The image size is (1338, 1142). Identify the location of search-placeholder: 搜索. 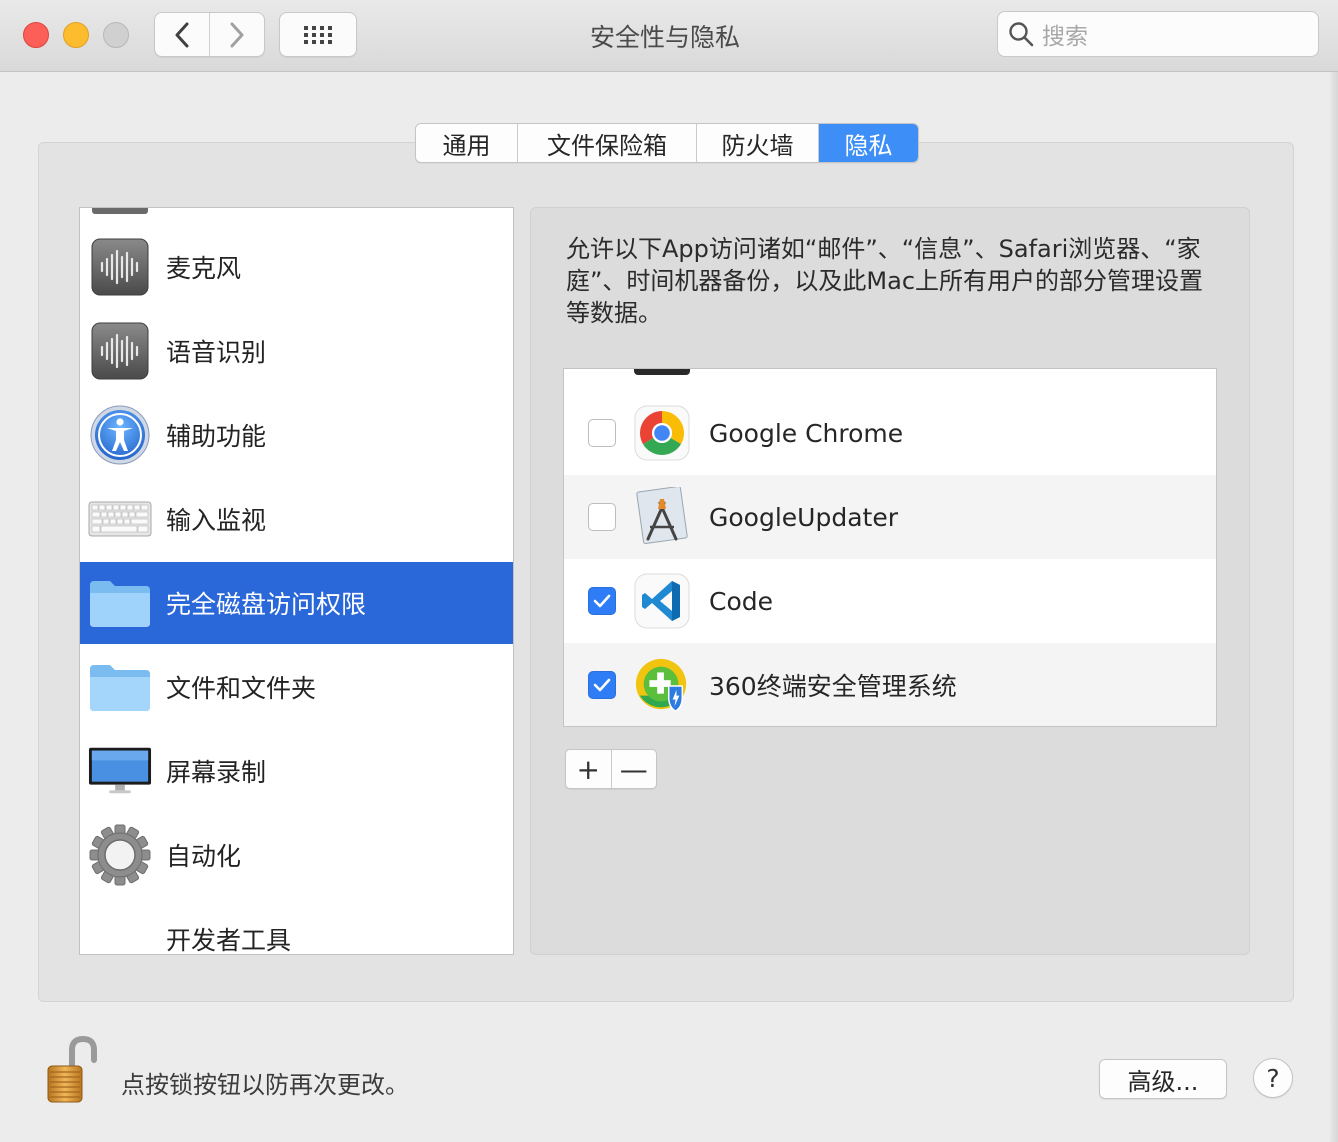
(1065, 37).